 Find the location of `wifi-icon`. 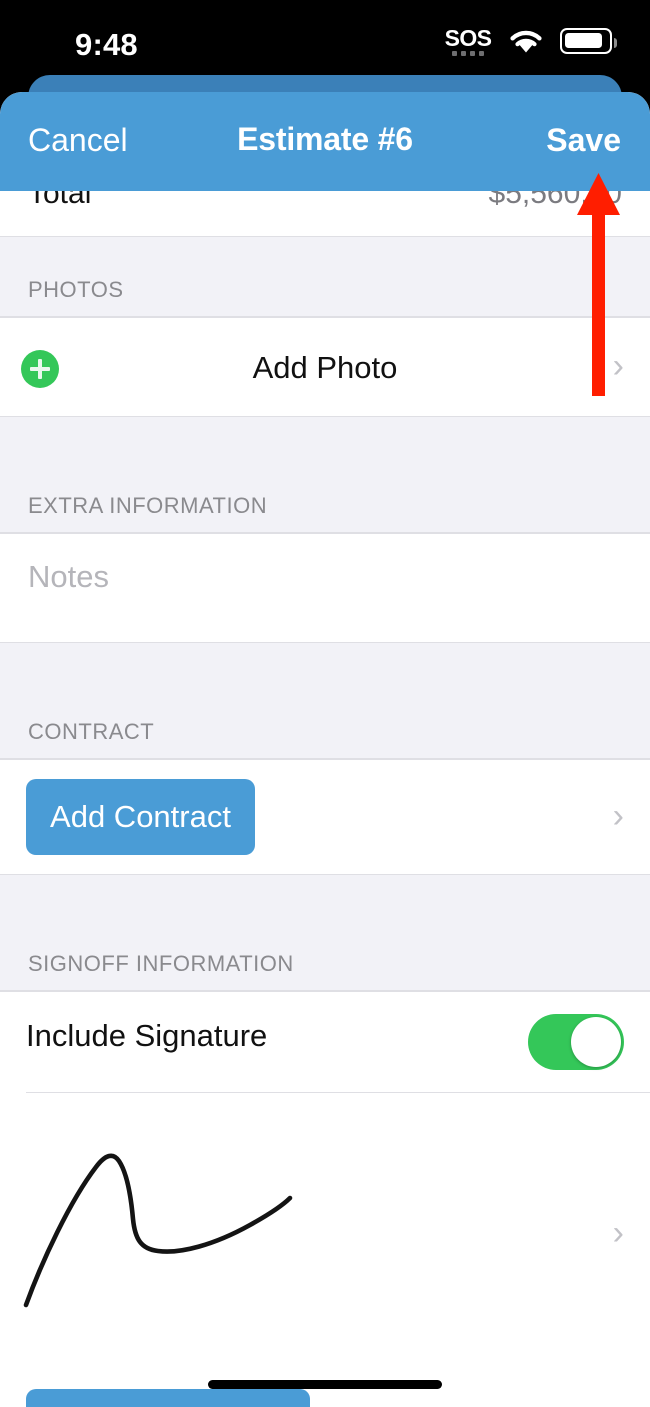

wifi-icon is located at coordinates (526, 41).